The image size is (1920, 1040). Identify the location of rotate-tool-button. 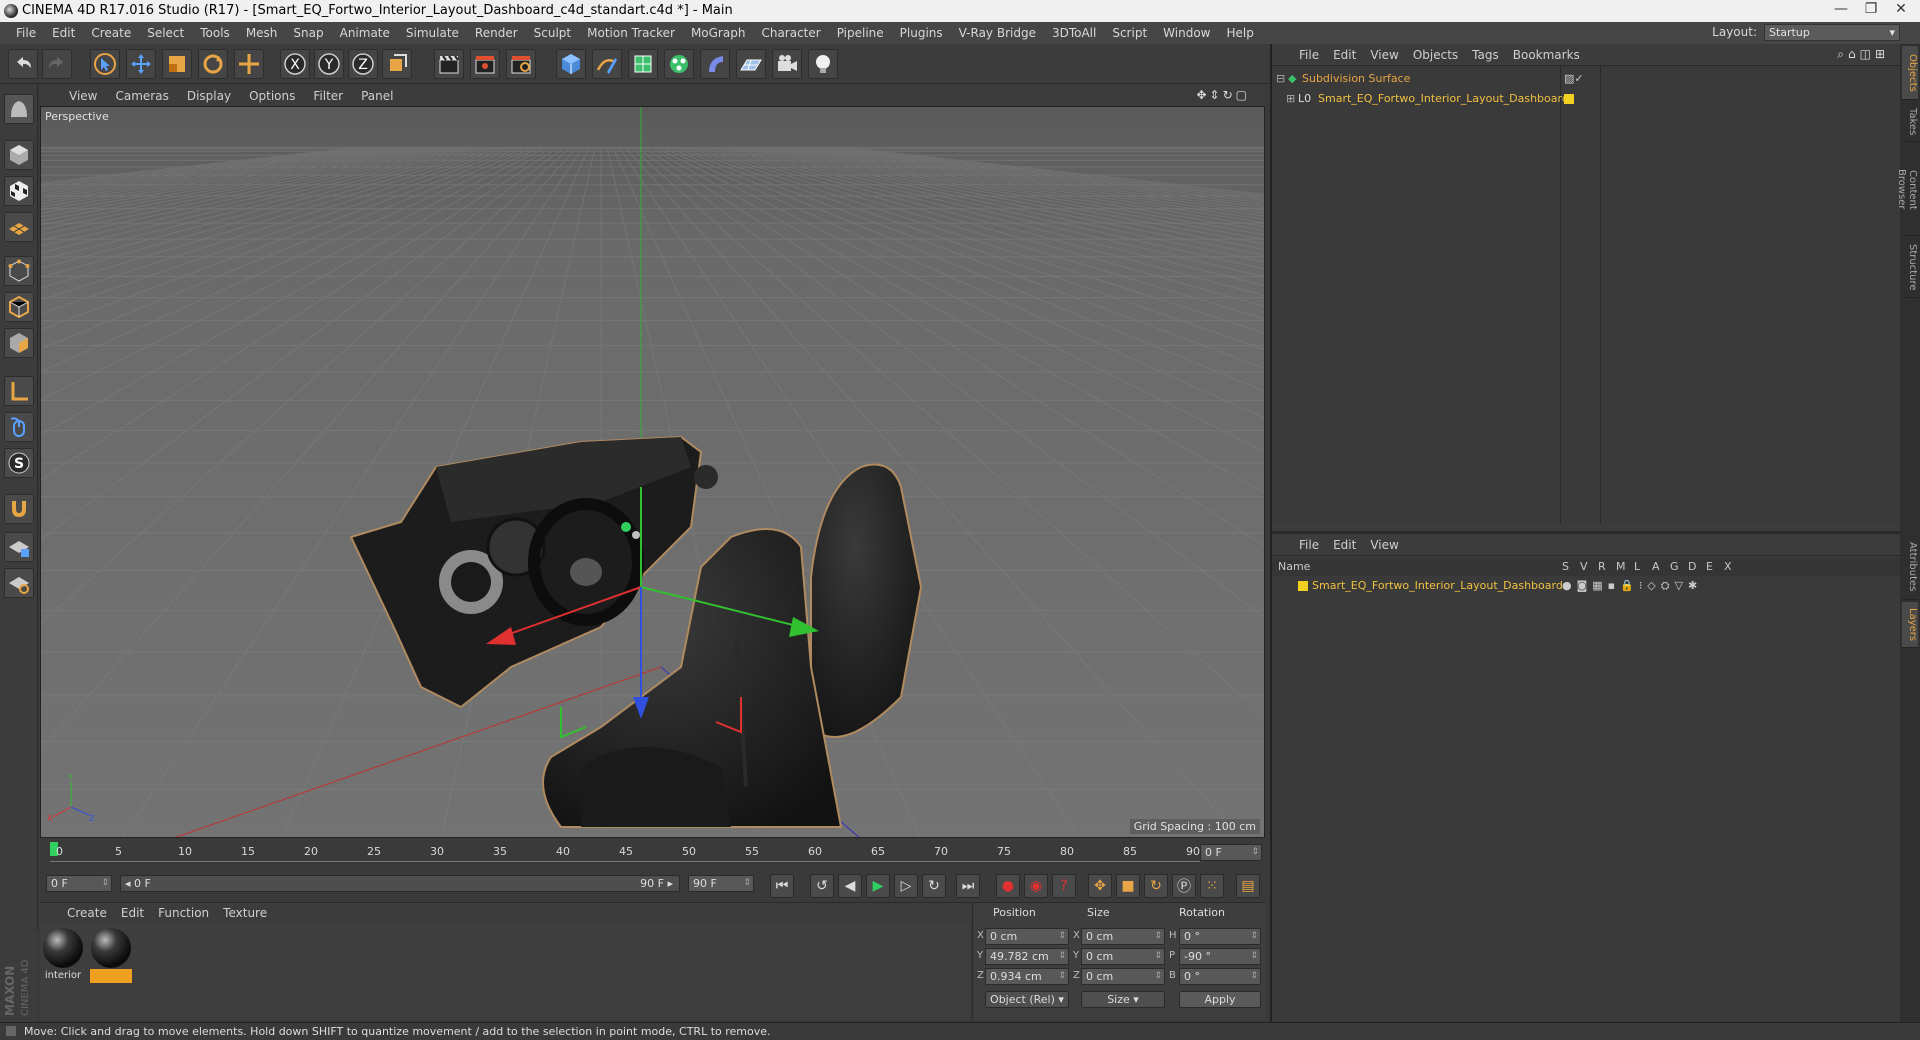
(213, 64).